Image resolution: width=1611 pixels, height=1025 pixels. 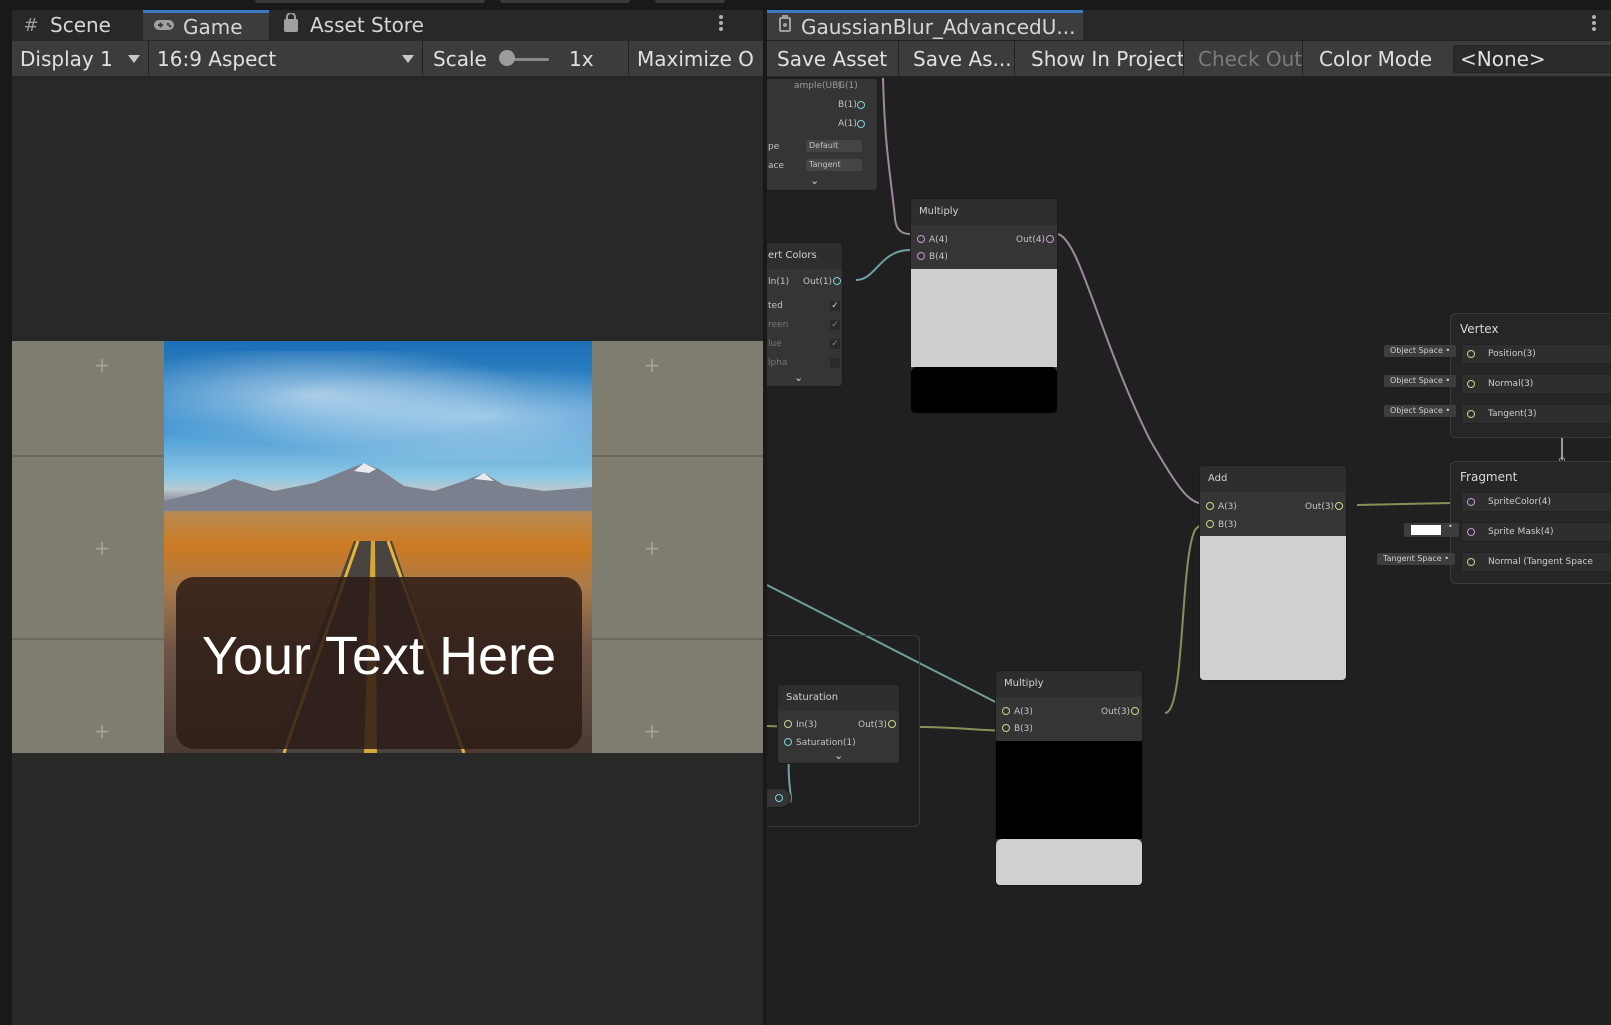 I want to click on game-tab-bar: # Scene Game Asset Store, so click(x=387, y=25).